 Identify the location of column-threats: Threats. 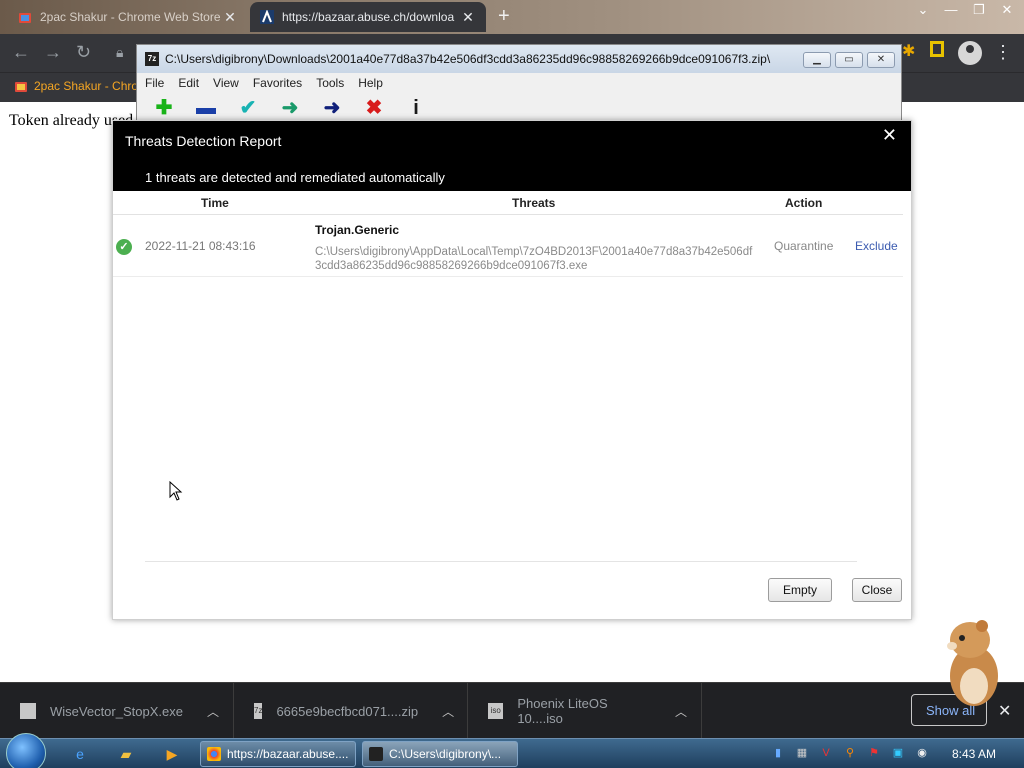
(534, 203).